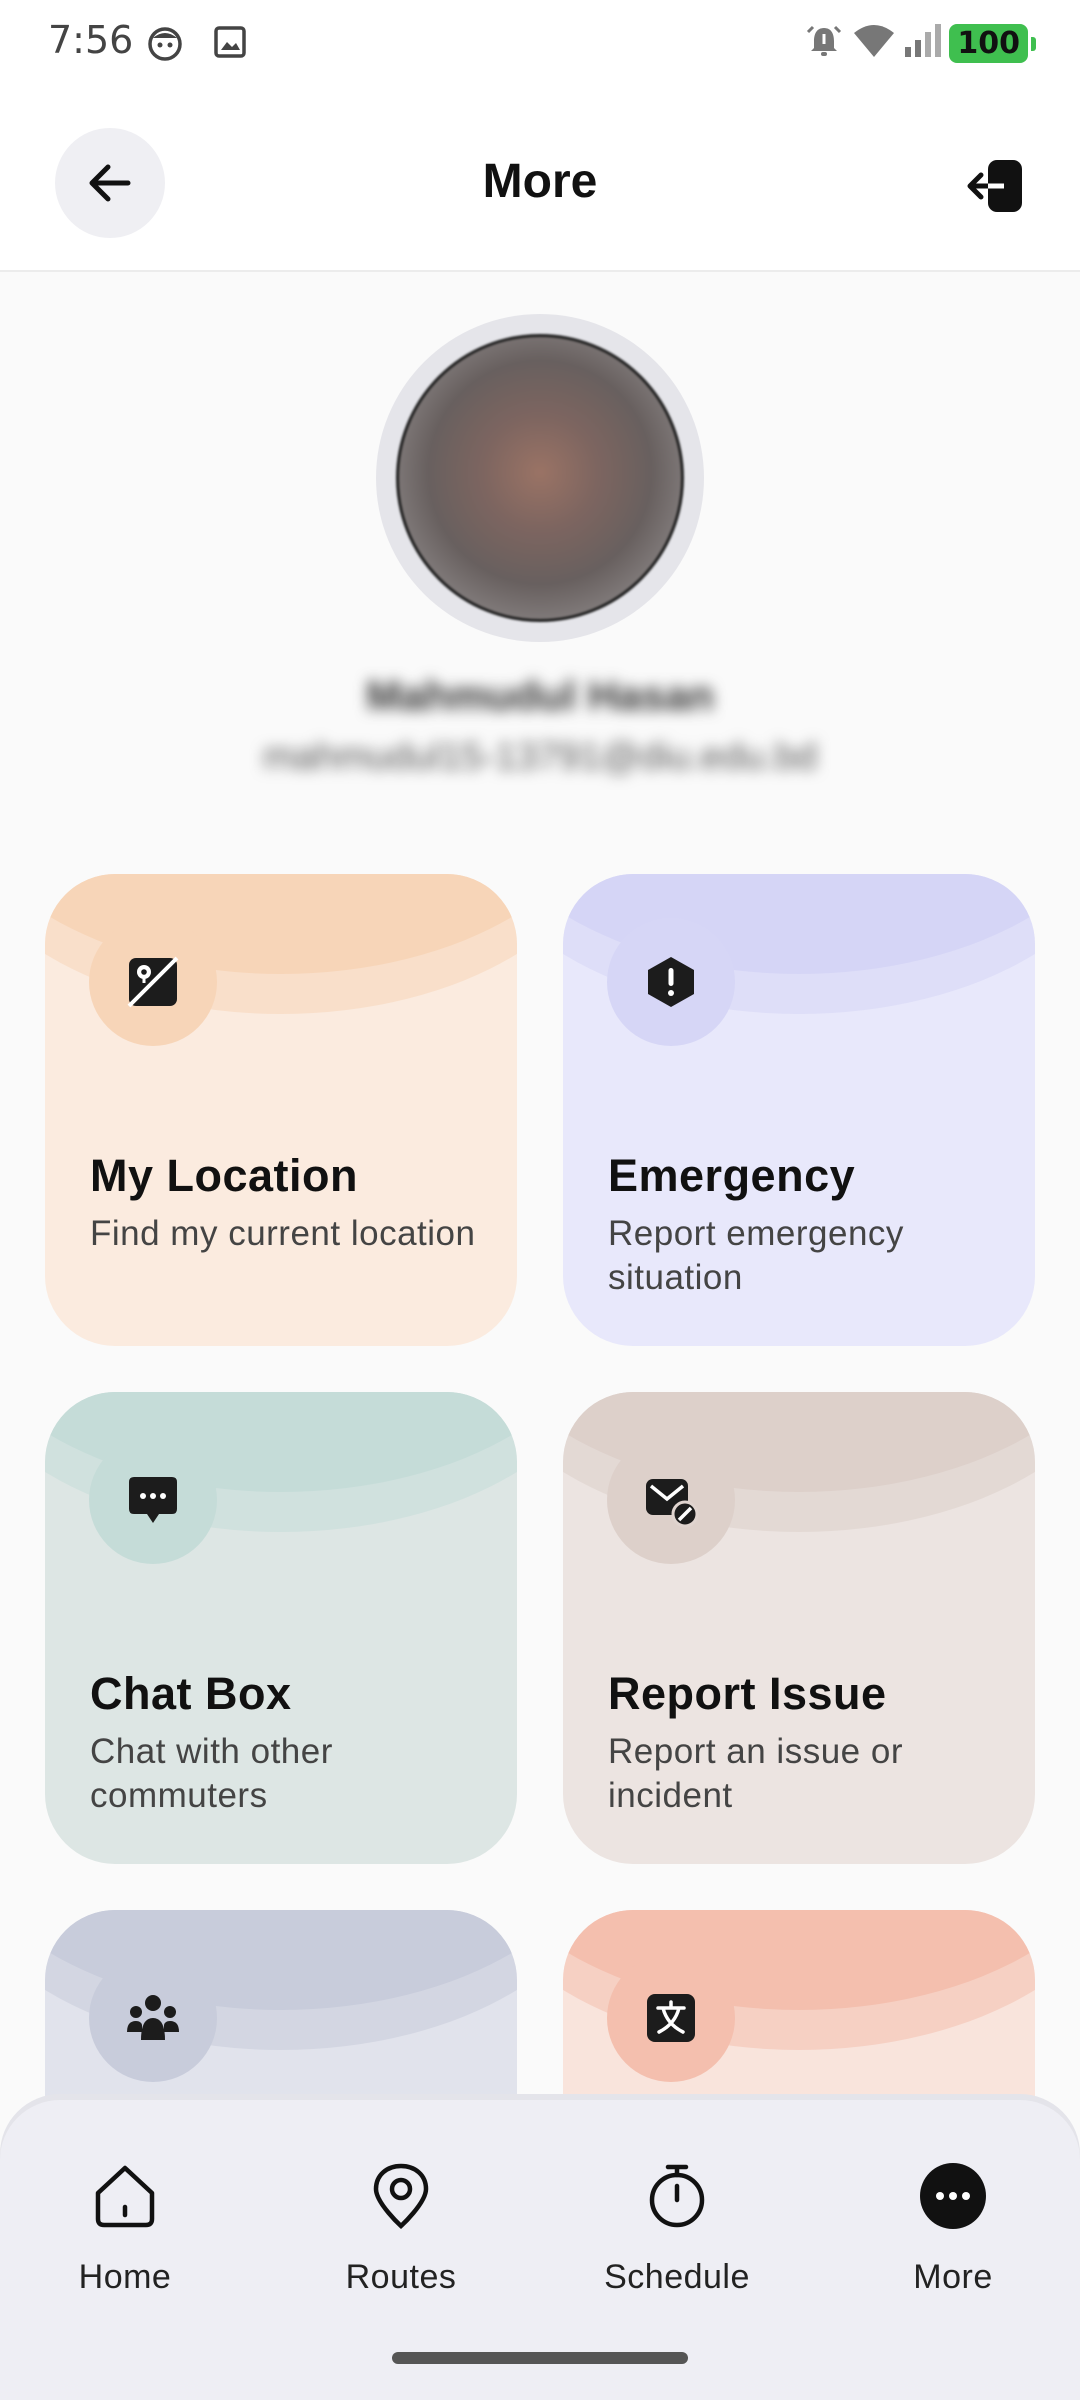 This screenshot has width=1080, height=2400. Describe the element at coordinates (230, 45) in the screenshot. I see `image-icon` at that location.